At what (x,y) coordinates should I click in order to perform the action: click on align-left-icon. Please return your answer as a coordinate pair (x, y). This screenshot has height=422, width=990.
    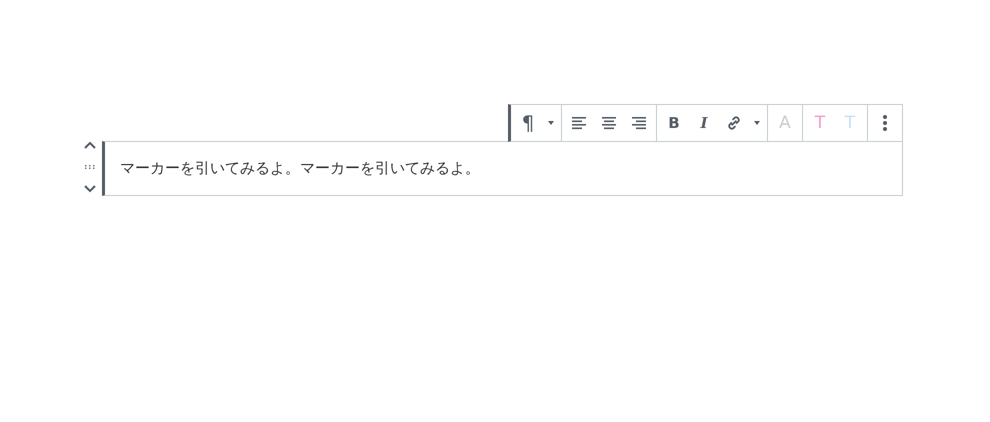
    Looking at the image, I should click on (579, 123).